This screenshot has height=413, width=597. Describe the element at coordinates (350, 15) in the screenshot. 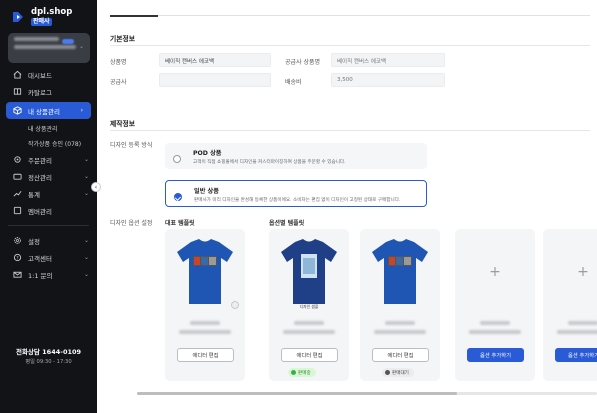

I see `tab-underline` at that location.